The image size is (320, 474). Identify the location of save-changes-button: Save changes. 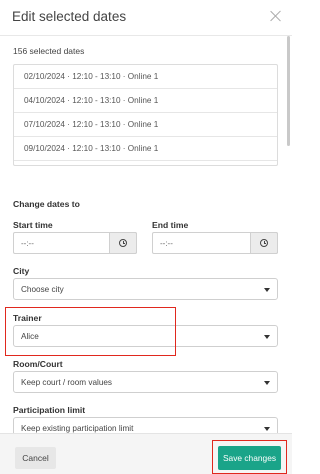
(249, 458).